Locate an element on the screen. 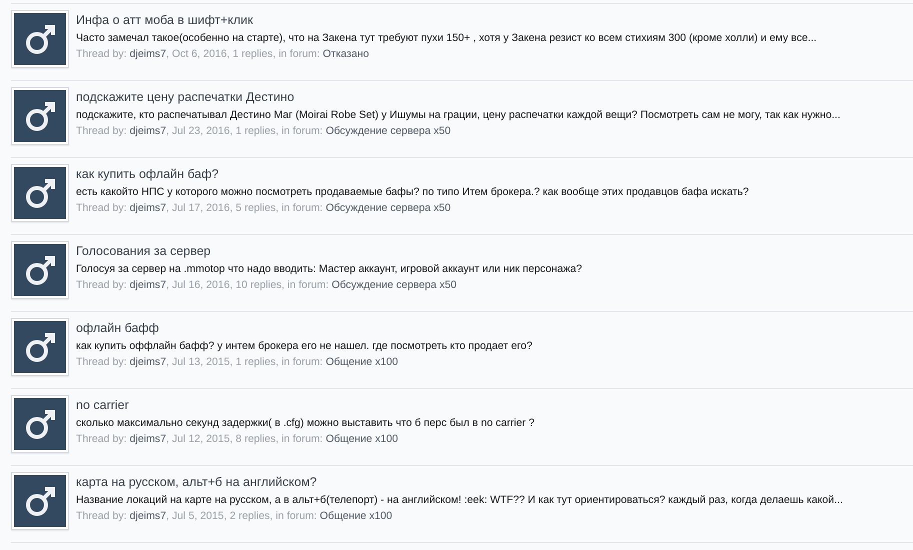 This screenshot has height=550, width=913. thread-snippet: Голосуя за сервер на .mmotop что надо вводить: Мастер аккаунт, игровой аккаунт или ник персонажа? is located at coordinates (329, 269).